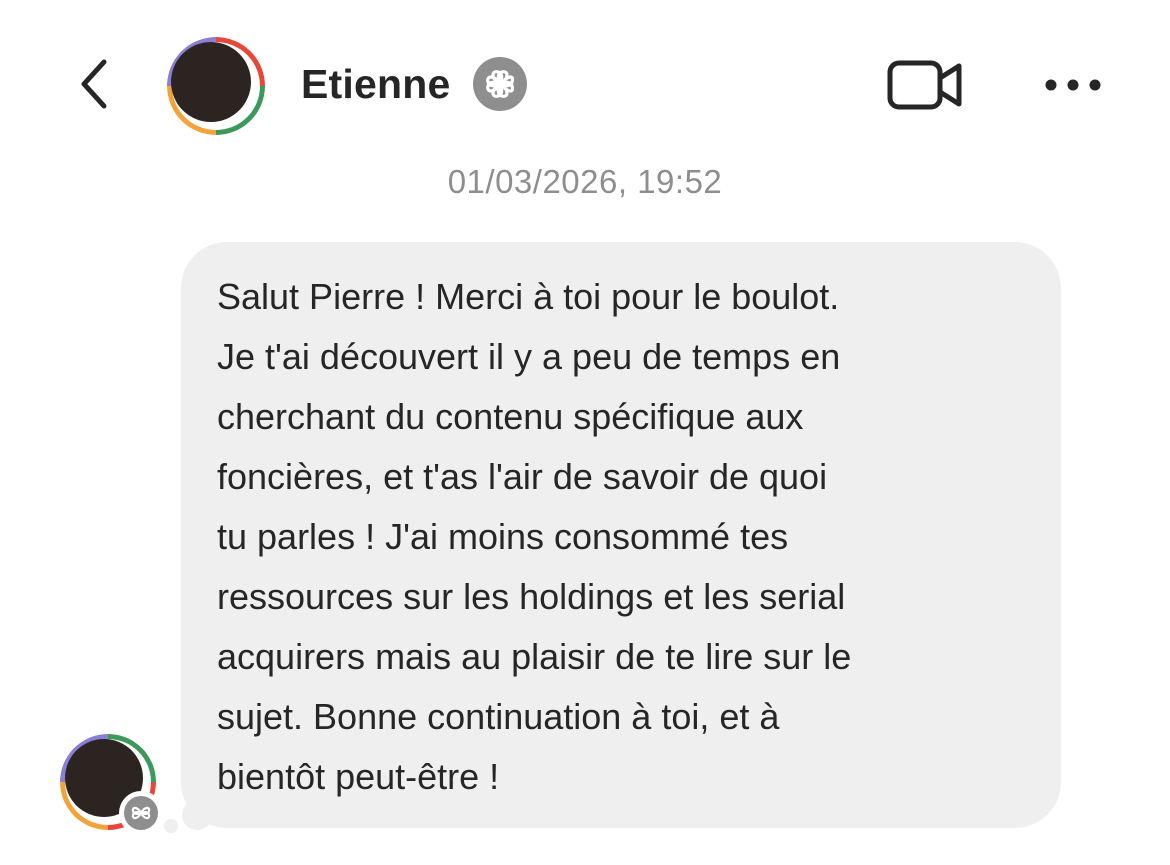  I want to click on more-horizontal-icon, so click(1073, 85).